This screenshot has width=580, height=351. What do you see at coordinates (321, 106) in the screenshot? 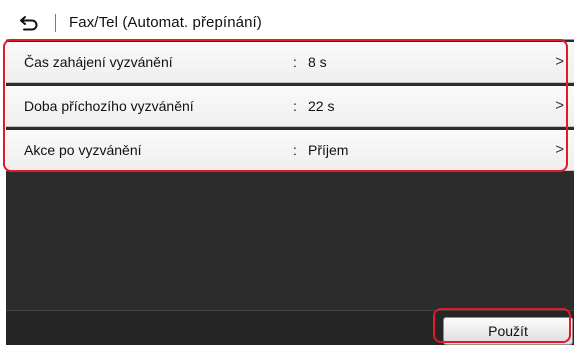
I see `setting-value: 22 s` at bounding box center [321, 106].